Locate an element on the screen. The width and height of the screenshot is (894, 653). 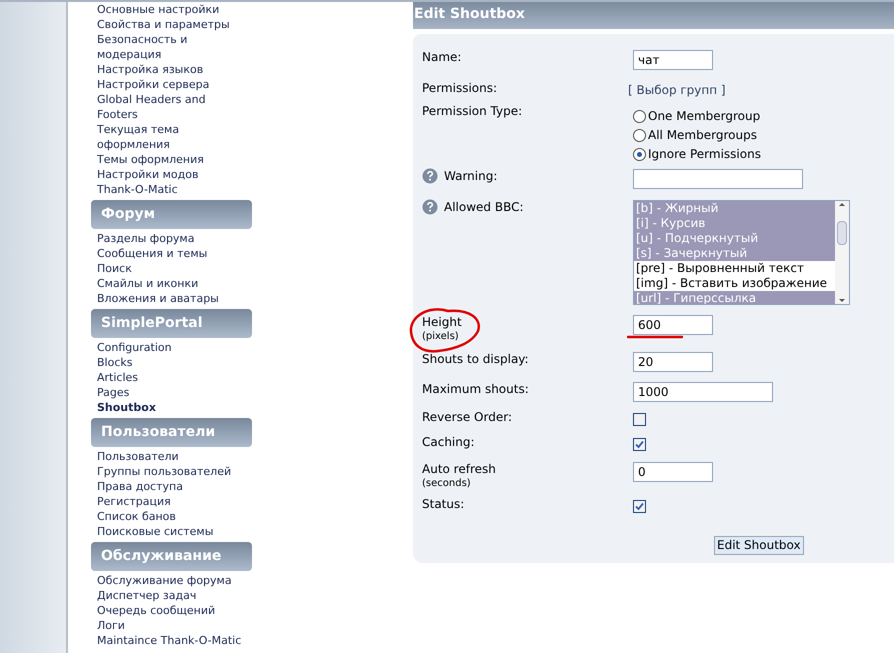
scrollbar is located at coordinates (842, 252).